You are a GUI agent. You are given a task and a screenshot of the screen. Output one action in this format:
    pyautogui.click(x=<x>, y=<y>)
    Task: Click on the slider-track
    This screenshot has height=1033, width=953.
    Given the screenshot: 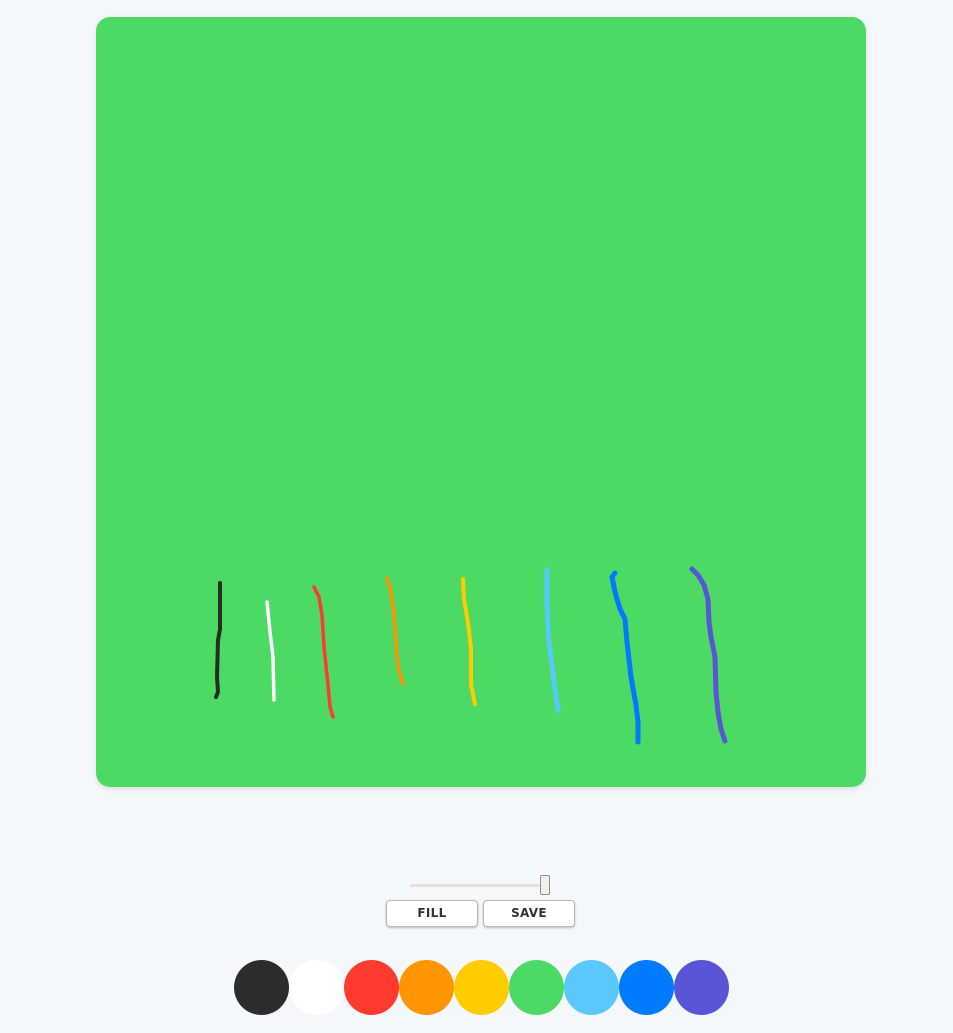 What is the action you would take?
    pyautogui.click(x=480, y=885)
    